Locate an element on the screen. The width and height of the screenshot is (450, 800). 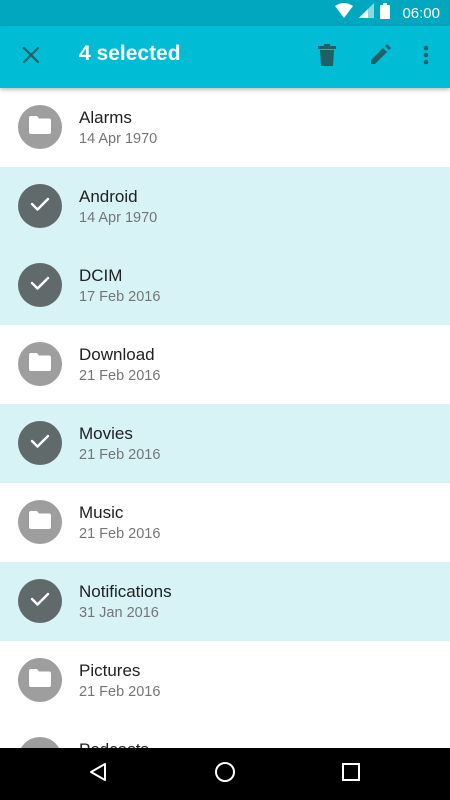
file-date: 17 Feb 2016 is located at coordinates (120, 297).